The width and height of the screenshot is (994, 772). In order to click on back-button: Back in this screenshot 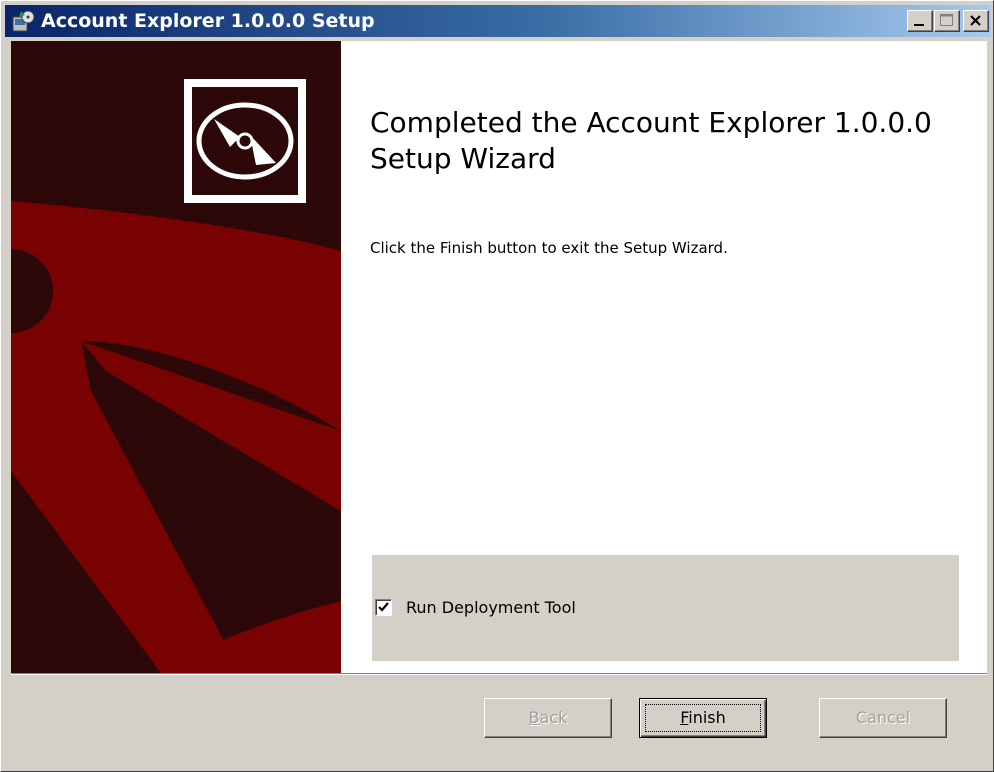, I will do `click(548, 718)`.